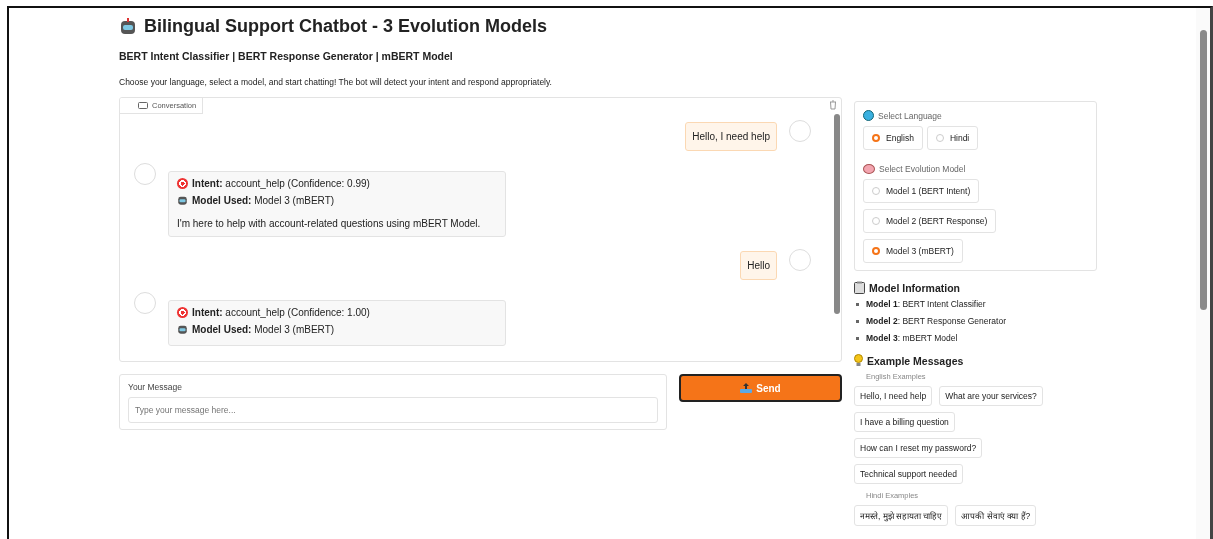 The height and width of the screenshot is (539, 1213). What do you see at coordinates (833, 105) in the screenshot?
I see `trash-icon` at bounding box center [833, 105].